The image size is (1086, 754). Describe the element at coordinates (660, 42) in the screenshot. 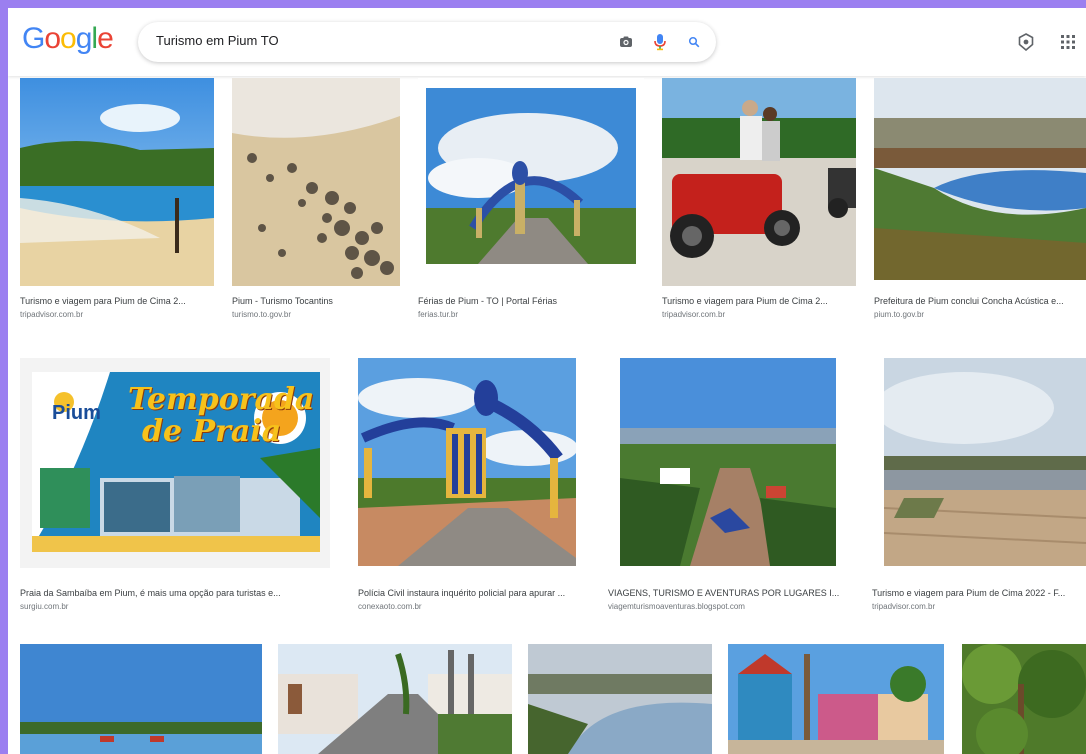

I see `microphone-icon` at that location.